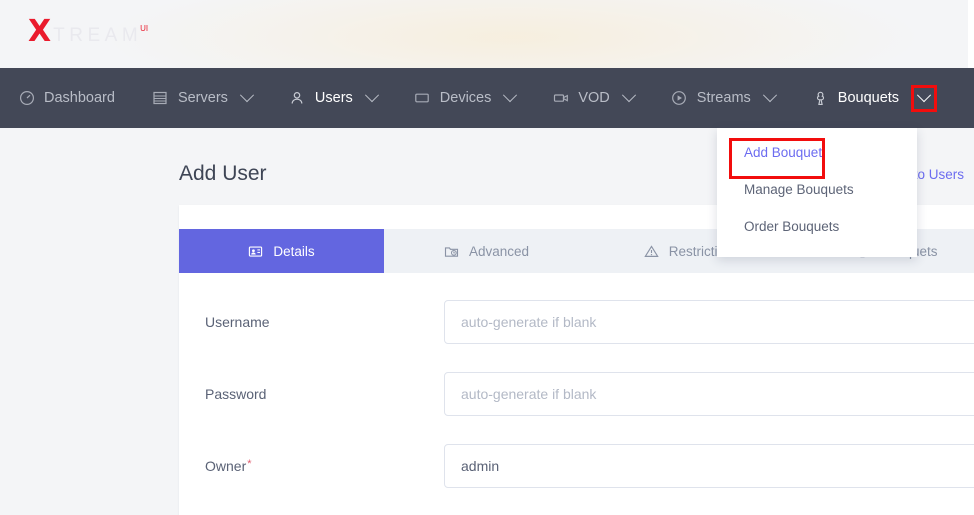 Image resolution: width=974 pixels, height=515 pixels. Describe the element at coordinates (529, 394) in the screenshot. I see `password-placeholder-text: auto-generate if blank` at that location.